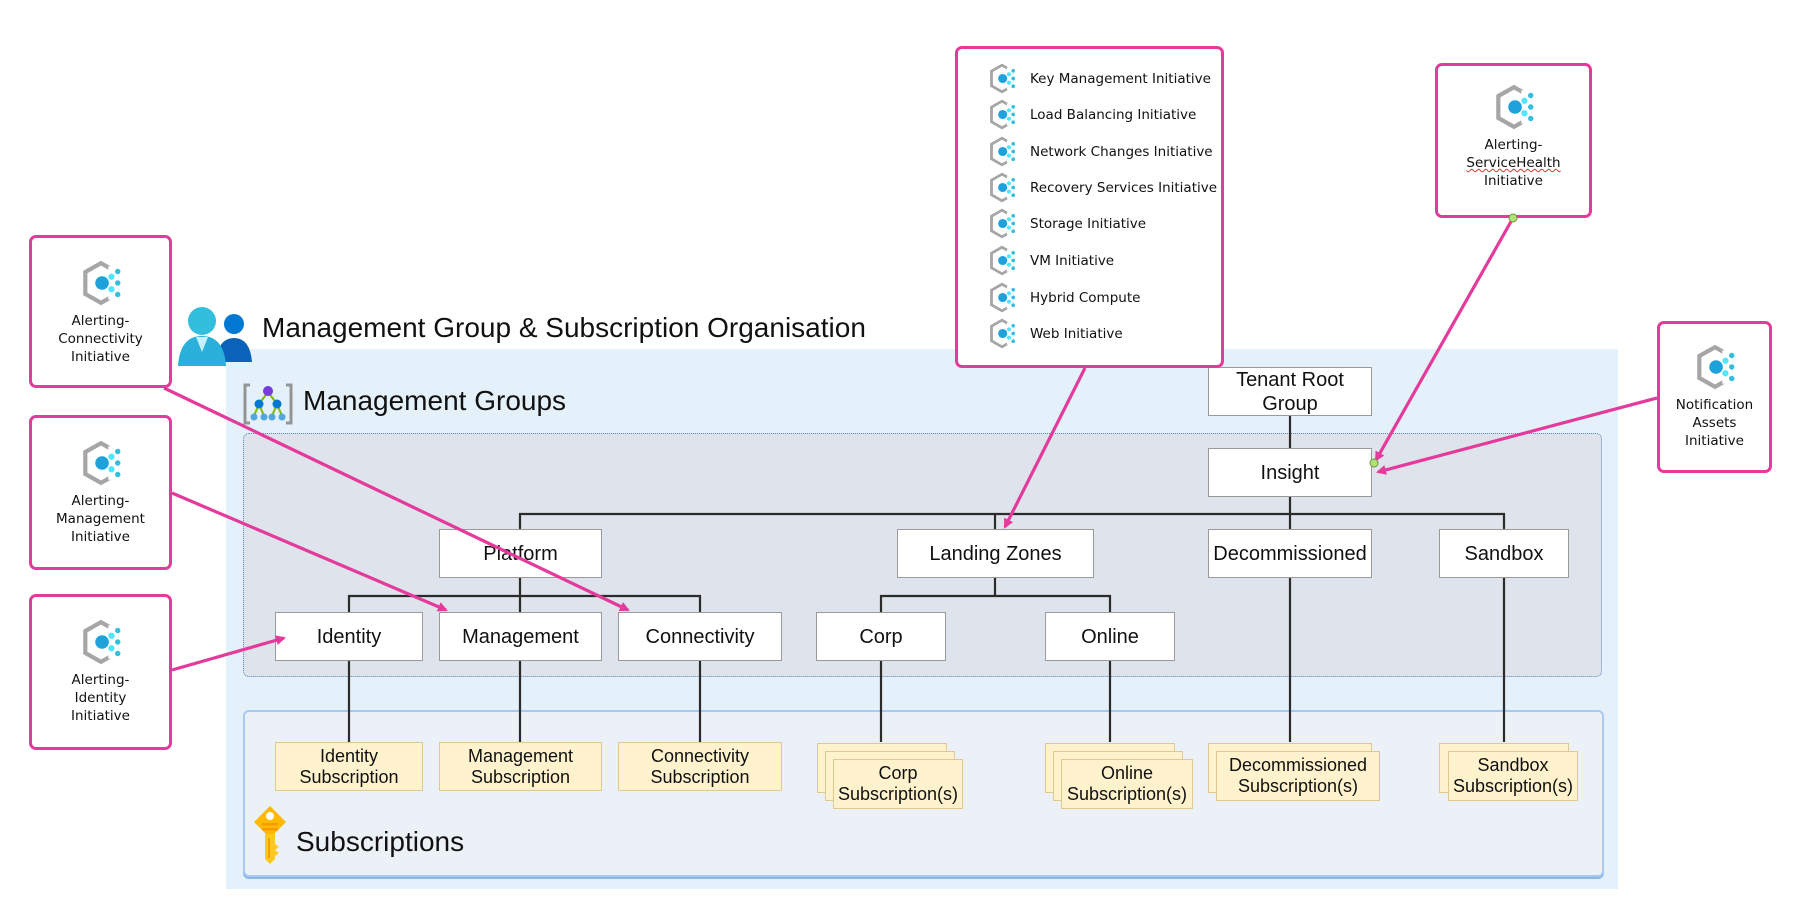  I want to click on arrow-landing-zones, so click(1045, 448).